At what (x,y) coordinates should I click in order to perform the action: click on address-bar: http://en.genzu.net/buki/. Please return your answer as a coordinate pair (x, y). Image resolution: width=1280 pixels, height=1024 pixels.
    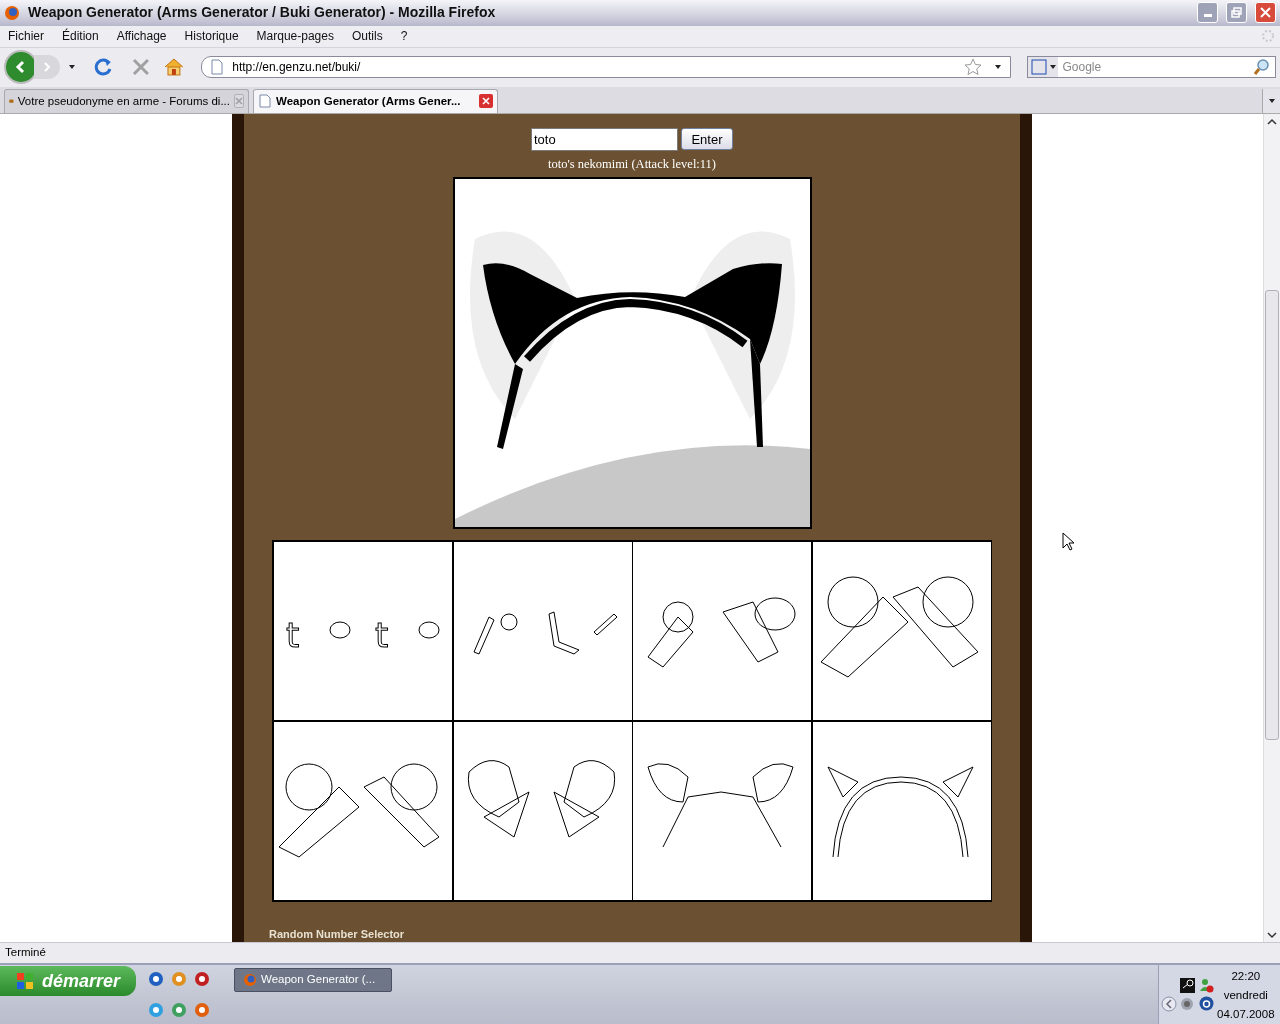
    Looking at the image, I should click on (606, 67).